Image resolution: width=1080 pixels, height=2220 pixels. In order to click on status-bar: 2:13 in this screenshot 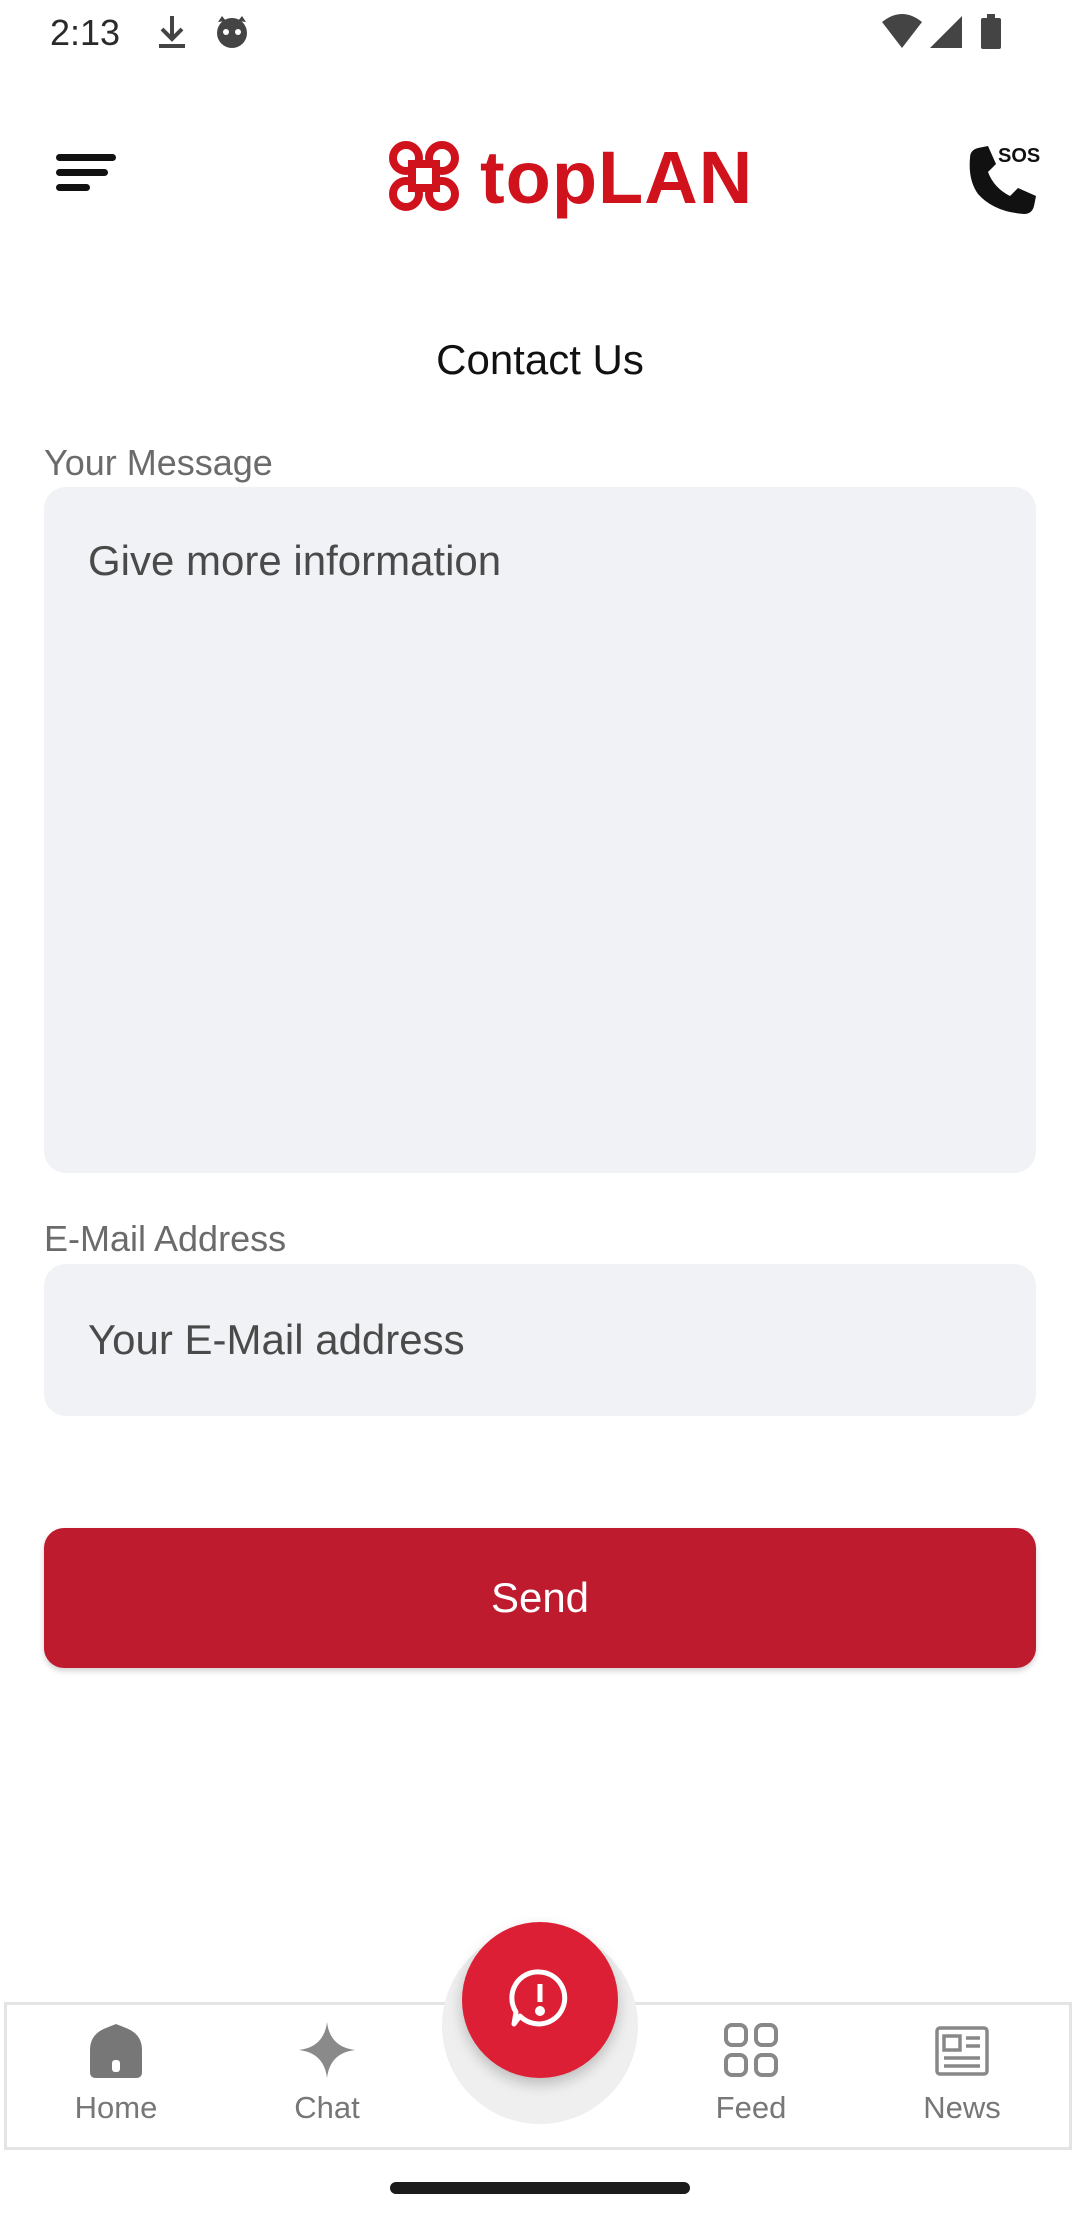, I will do `click(540, 33)`.